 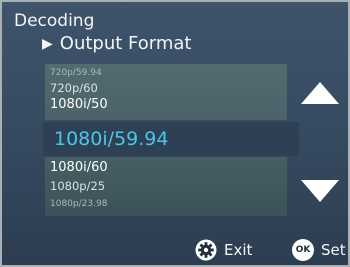 I want to click on subtitle-label: Output Format, so click(x=125, y=43).